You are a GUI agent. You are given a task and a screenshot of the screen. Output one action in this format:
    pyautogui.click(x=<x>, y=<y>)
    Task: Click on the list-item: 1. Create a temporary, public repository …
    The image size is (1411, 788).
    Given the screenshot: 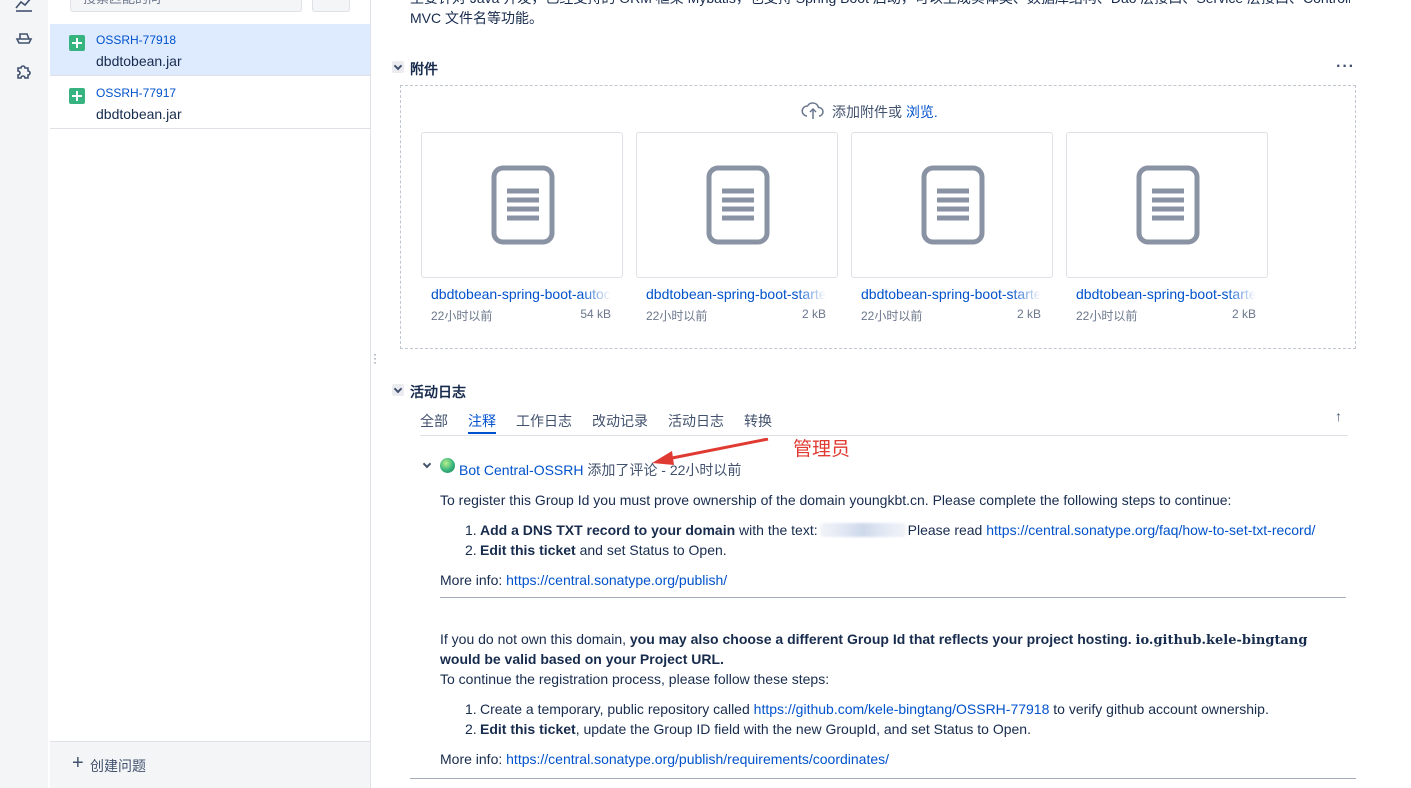 What is the action you would take?
    pyautogui.click(x=867, y=709)
    